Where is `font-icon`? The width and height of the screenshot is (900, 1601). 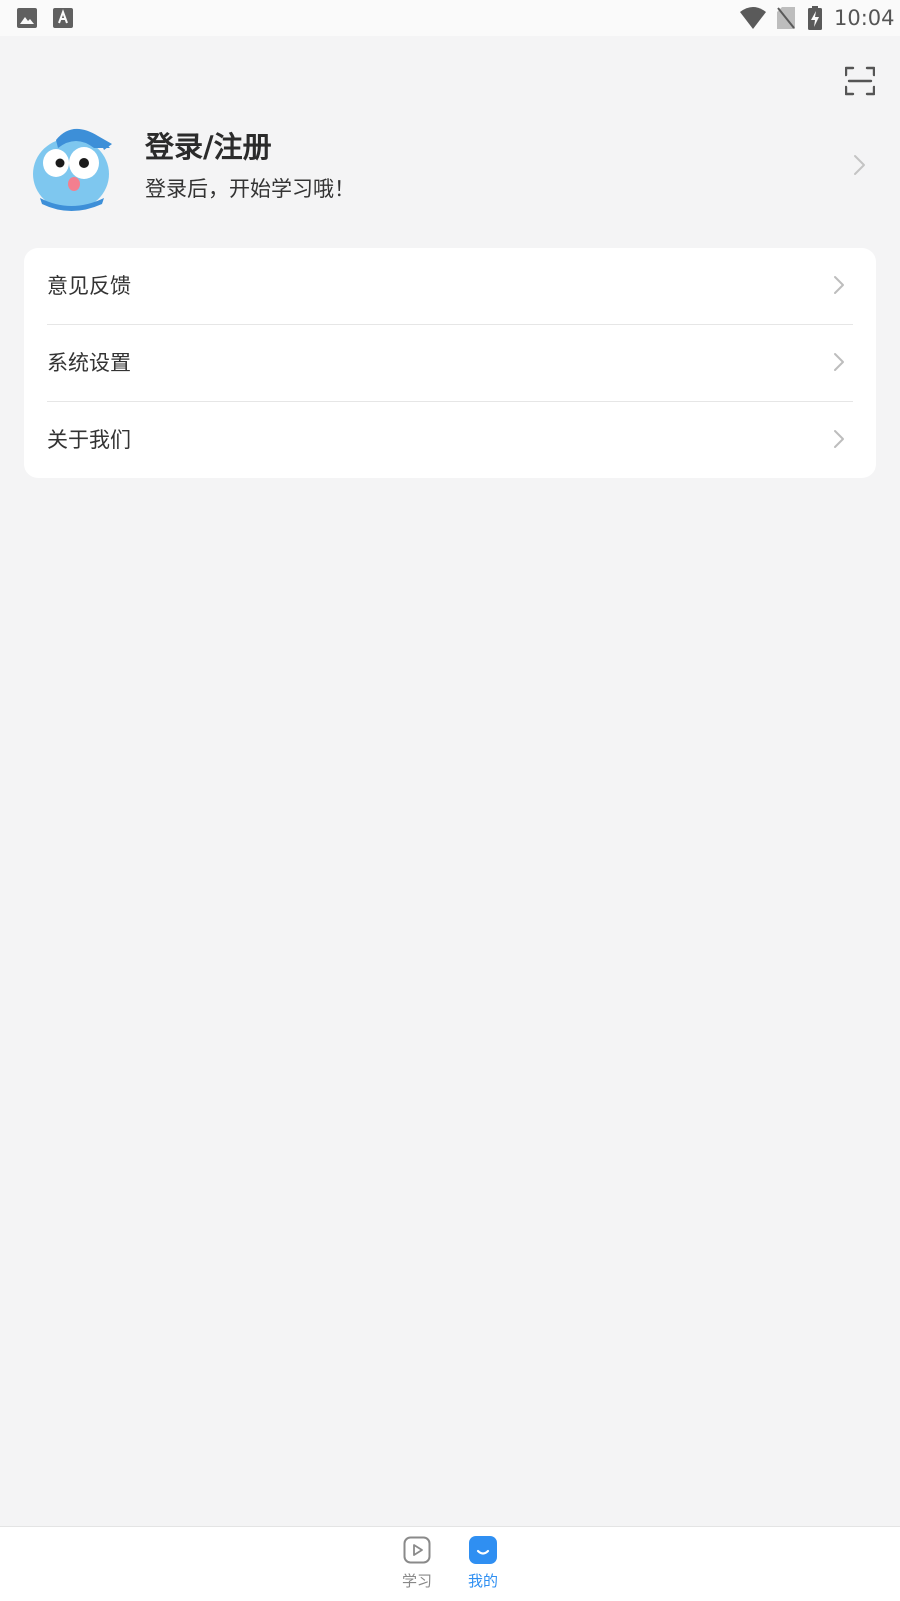
font-icon is located at coordinates (63, 18).